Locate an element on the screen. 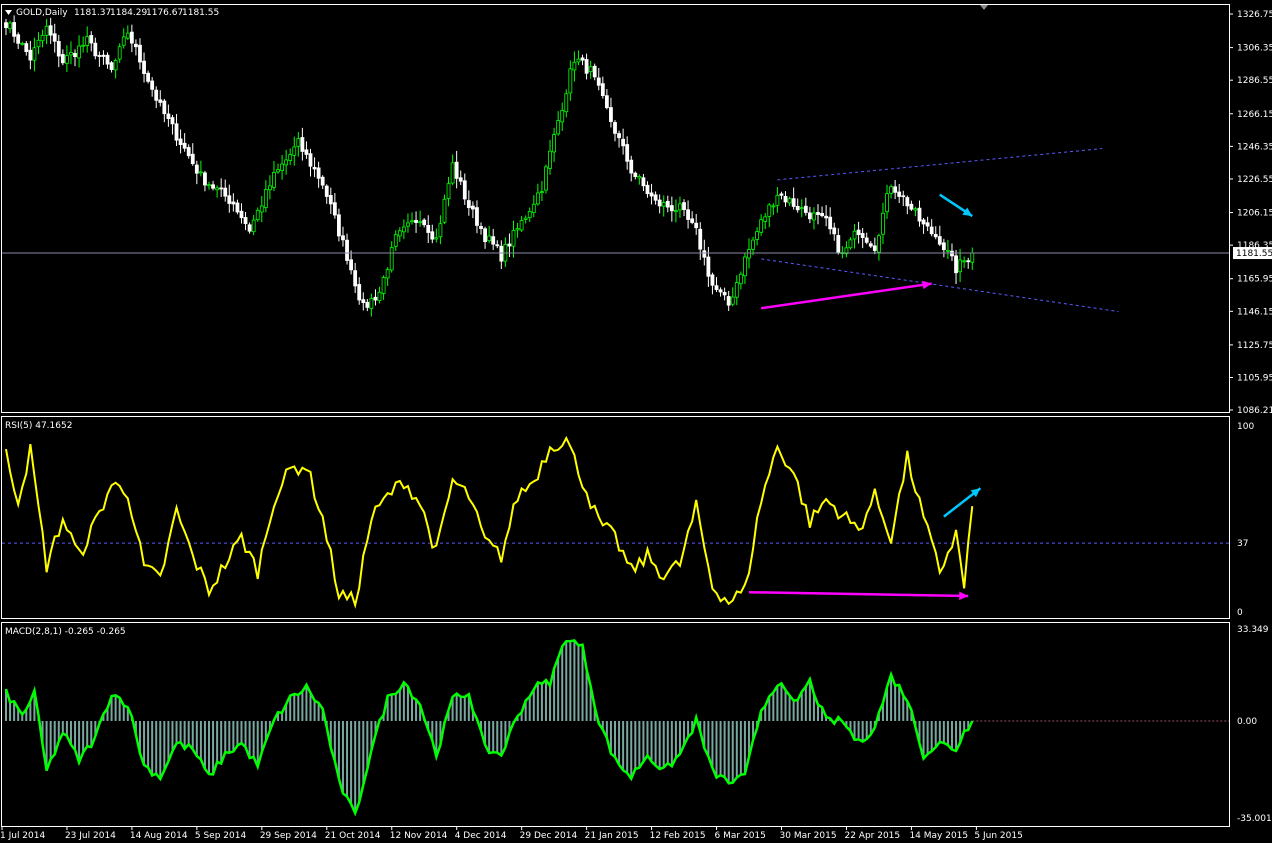  macd-header: MACD(2,8,1) -0.265 -0.265 is located at coordinates (65, 632).